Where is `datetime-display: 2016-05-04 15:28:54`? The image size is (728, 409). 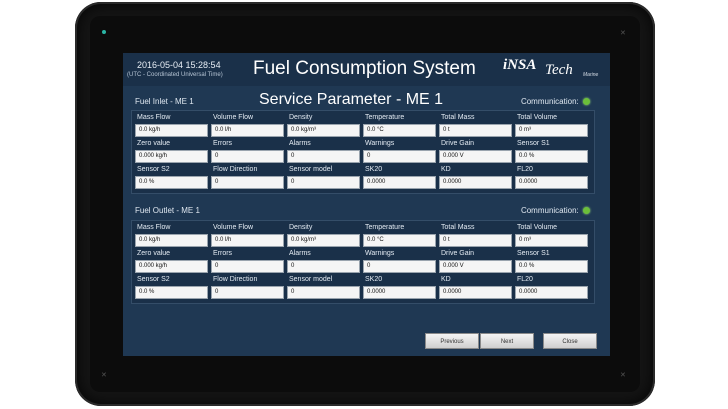 datetime-display: 2016-05-04 15:28:54 is located at coordinates (179, 65).